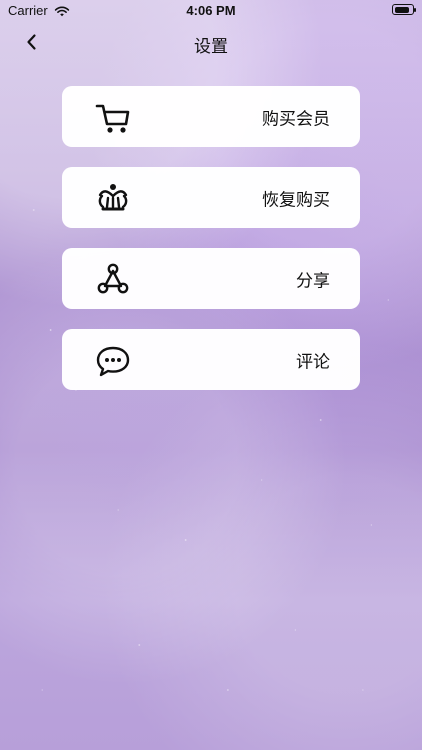 The width and height of the screenshot is (422, 750). I want to click on status-bar: Carrier 4:06 PM, so click(211, 11).